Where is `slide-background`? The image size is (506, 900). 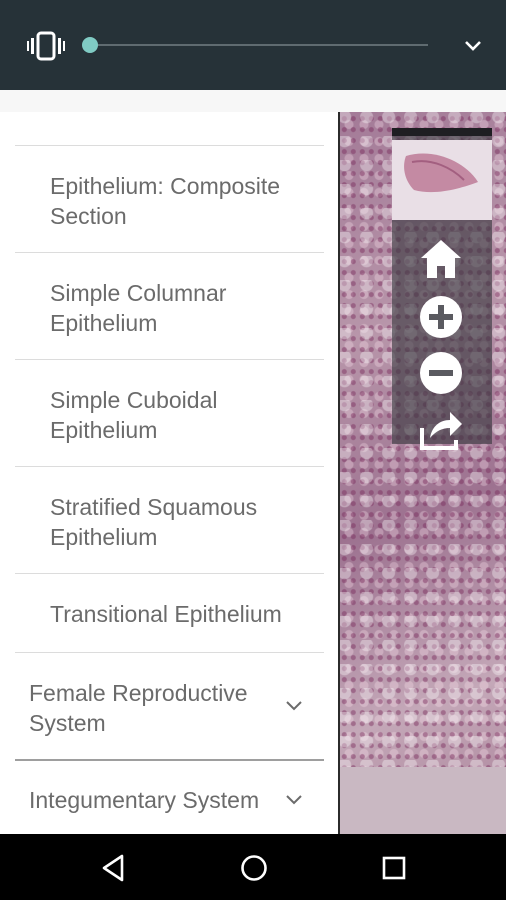 slide-background is located at coordinates (422, 800).